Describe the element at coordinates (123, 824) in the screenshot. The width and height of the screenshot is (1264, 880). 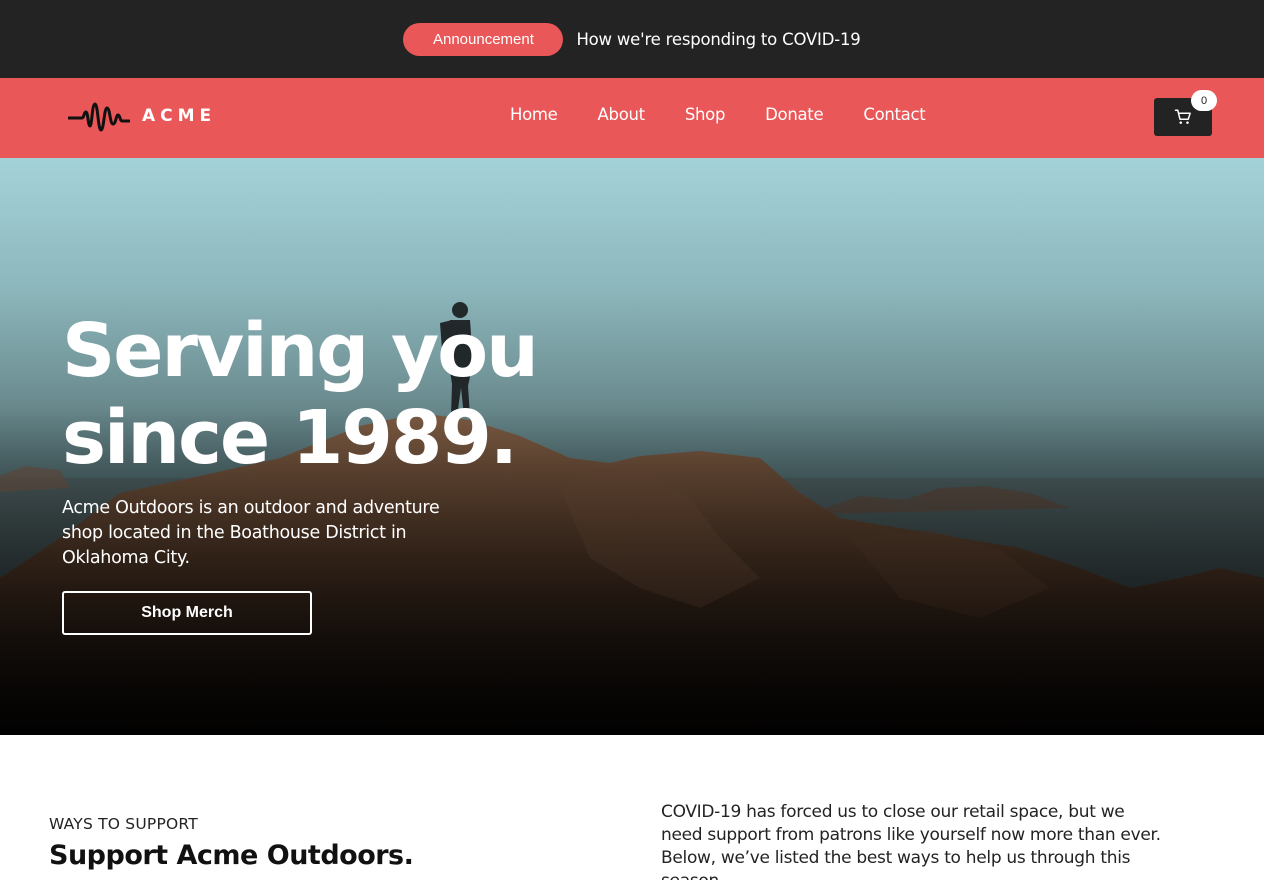
I see `support-eyebrow: WAYS TO SUPPORT` at that location.